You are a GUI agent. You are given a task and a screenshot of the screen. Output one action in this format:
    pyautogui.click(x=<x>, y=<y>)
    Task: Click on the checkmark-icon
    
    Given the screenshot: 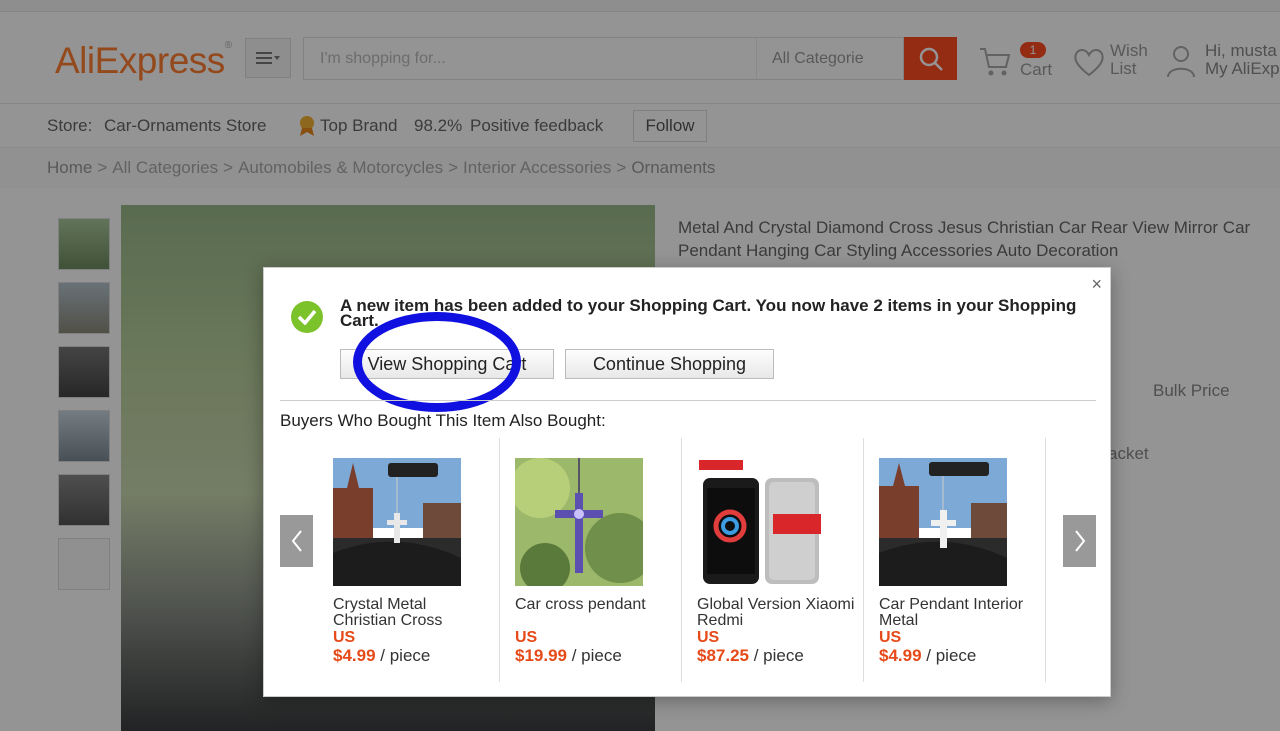 What is the action you would take?
    pyautogui.click(x=307, y=317)
    